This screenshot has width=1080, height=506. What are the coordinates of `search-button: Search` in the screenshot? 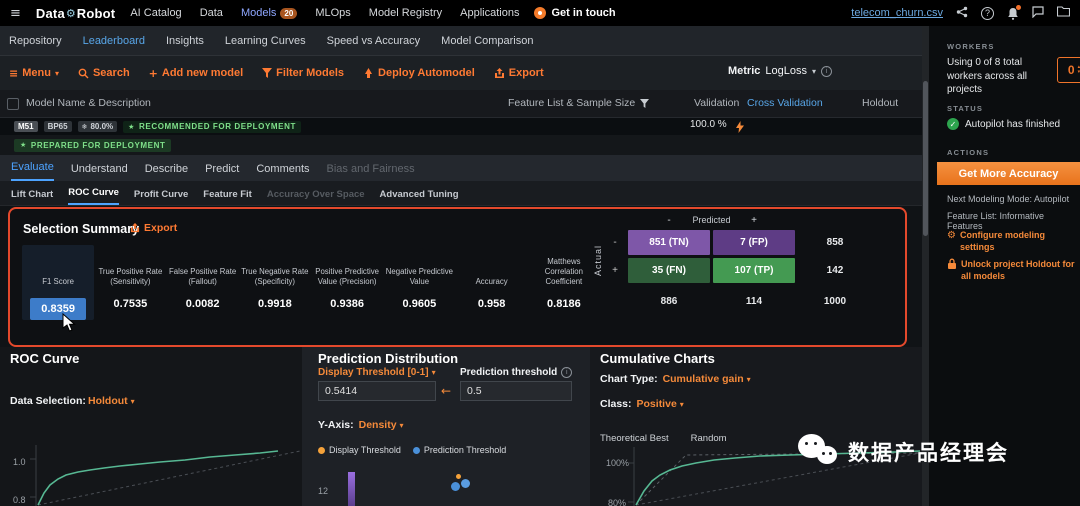 It's located at (104, 73).